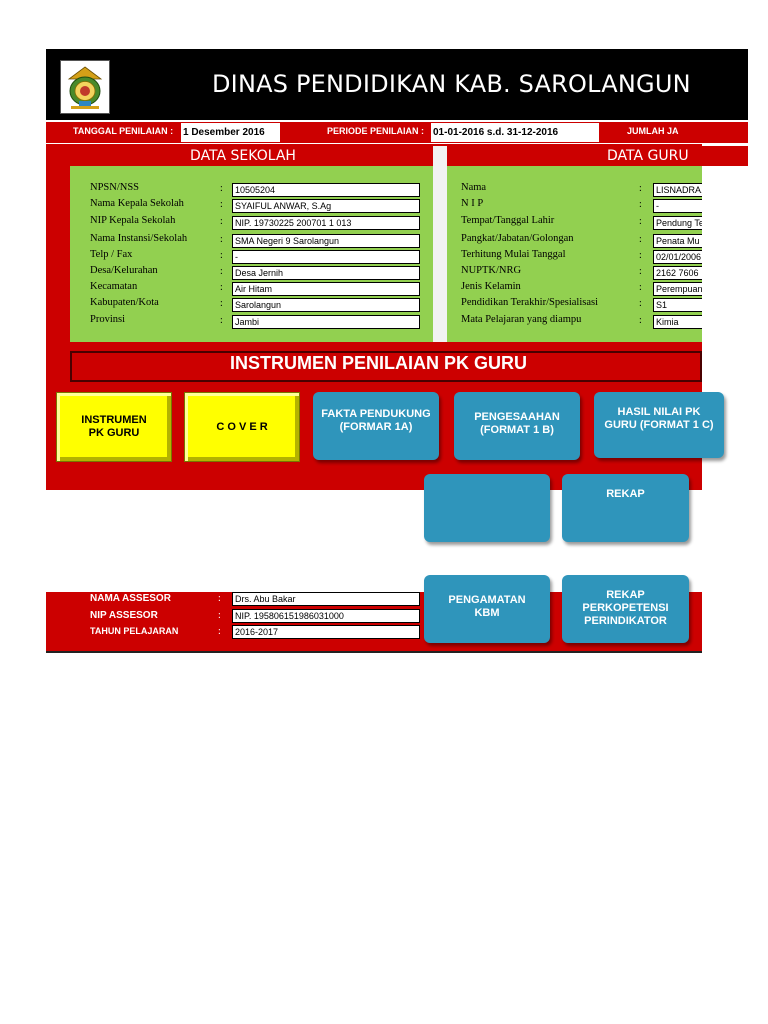  What do you see at coordinates (114, 286) in the screenshot?
I see `sekolah-label: Kecamatan` at bounding box center [114, 286].